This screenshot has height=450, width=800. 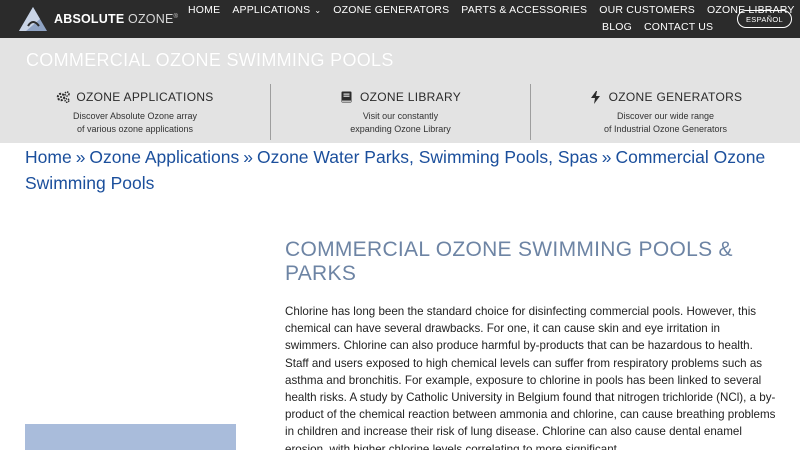 I want to click on nav-item-applications: APPLICATIONS ⌄, so click(x=276, y=10).